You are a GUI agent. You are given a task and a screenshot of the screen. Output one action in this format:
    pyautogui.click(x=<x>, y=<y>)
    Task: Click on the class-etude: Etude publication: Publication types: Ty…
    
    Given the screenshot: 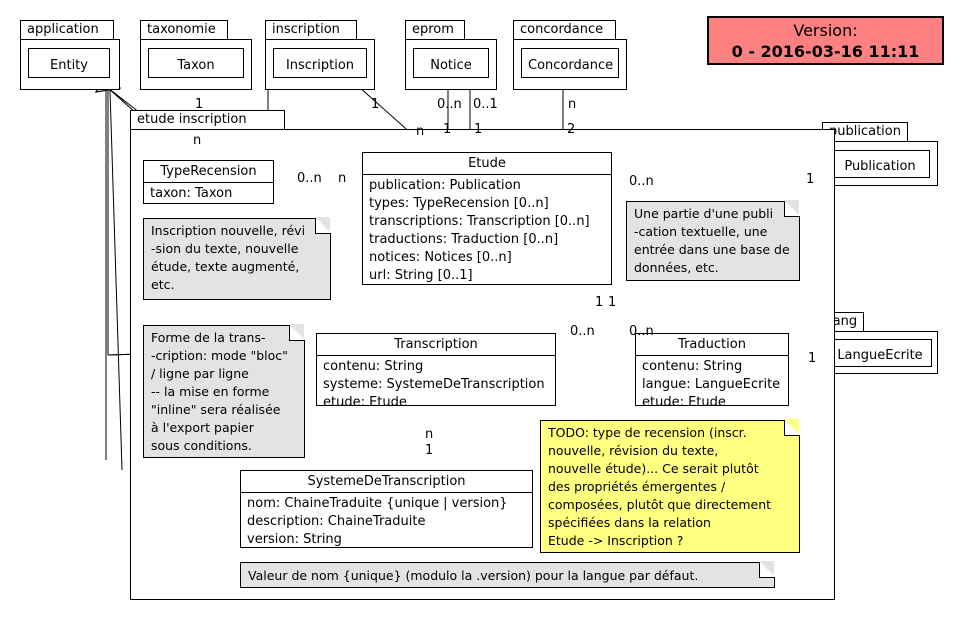 What is the action you would take?
    pyautogui.click(x=487, y=218)
    